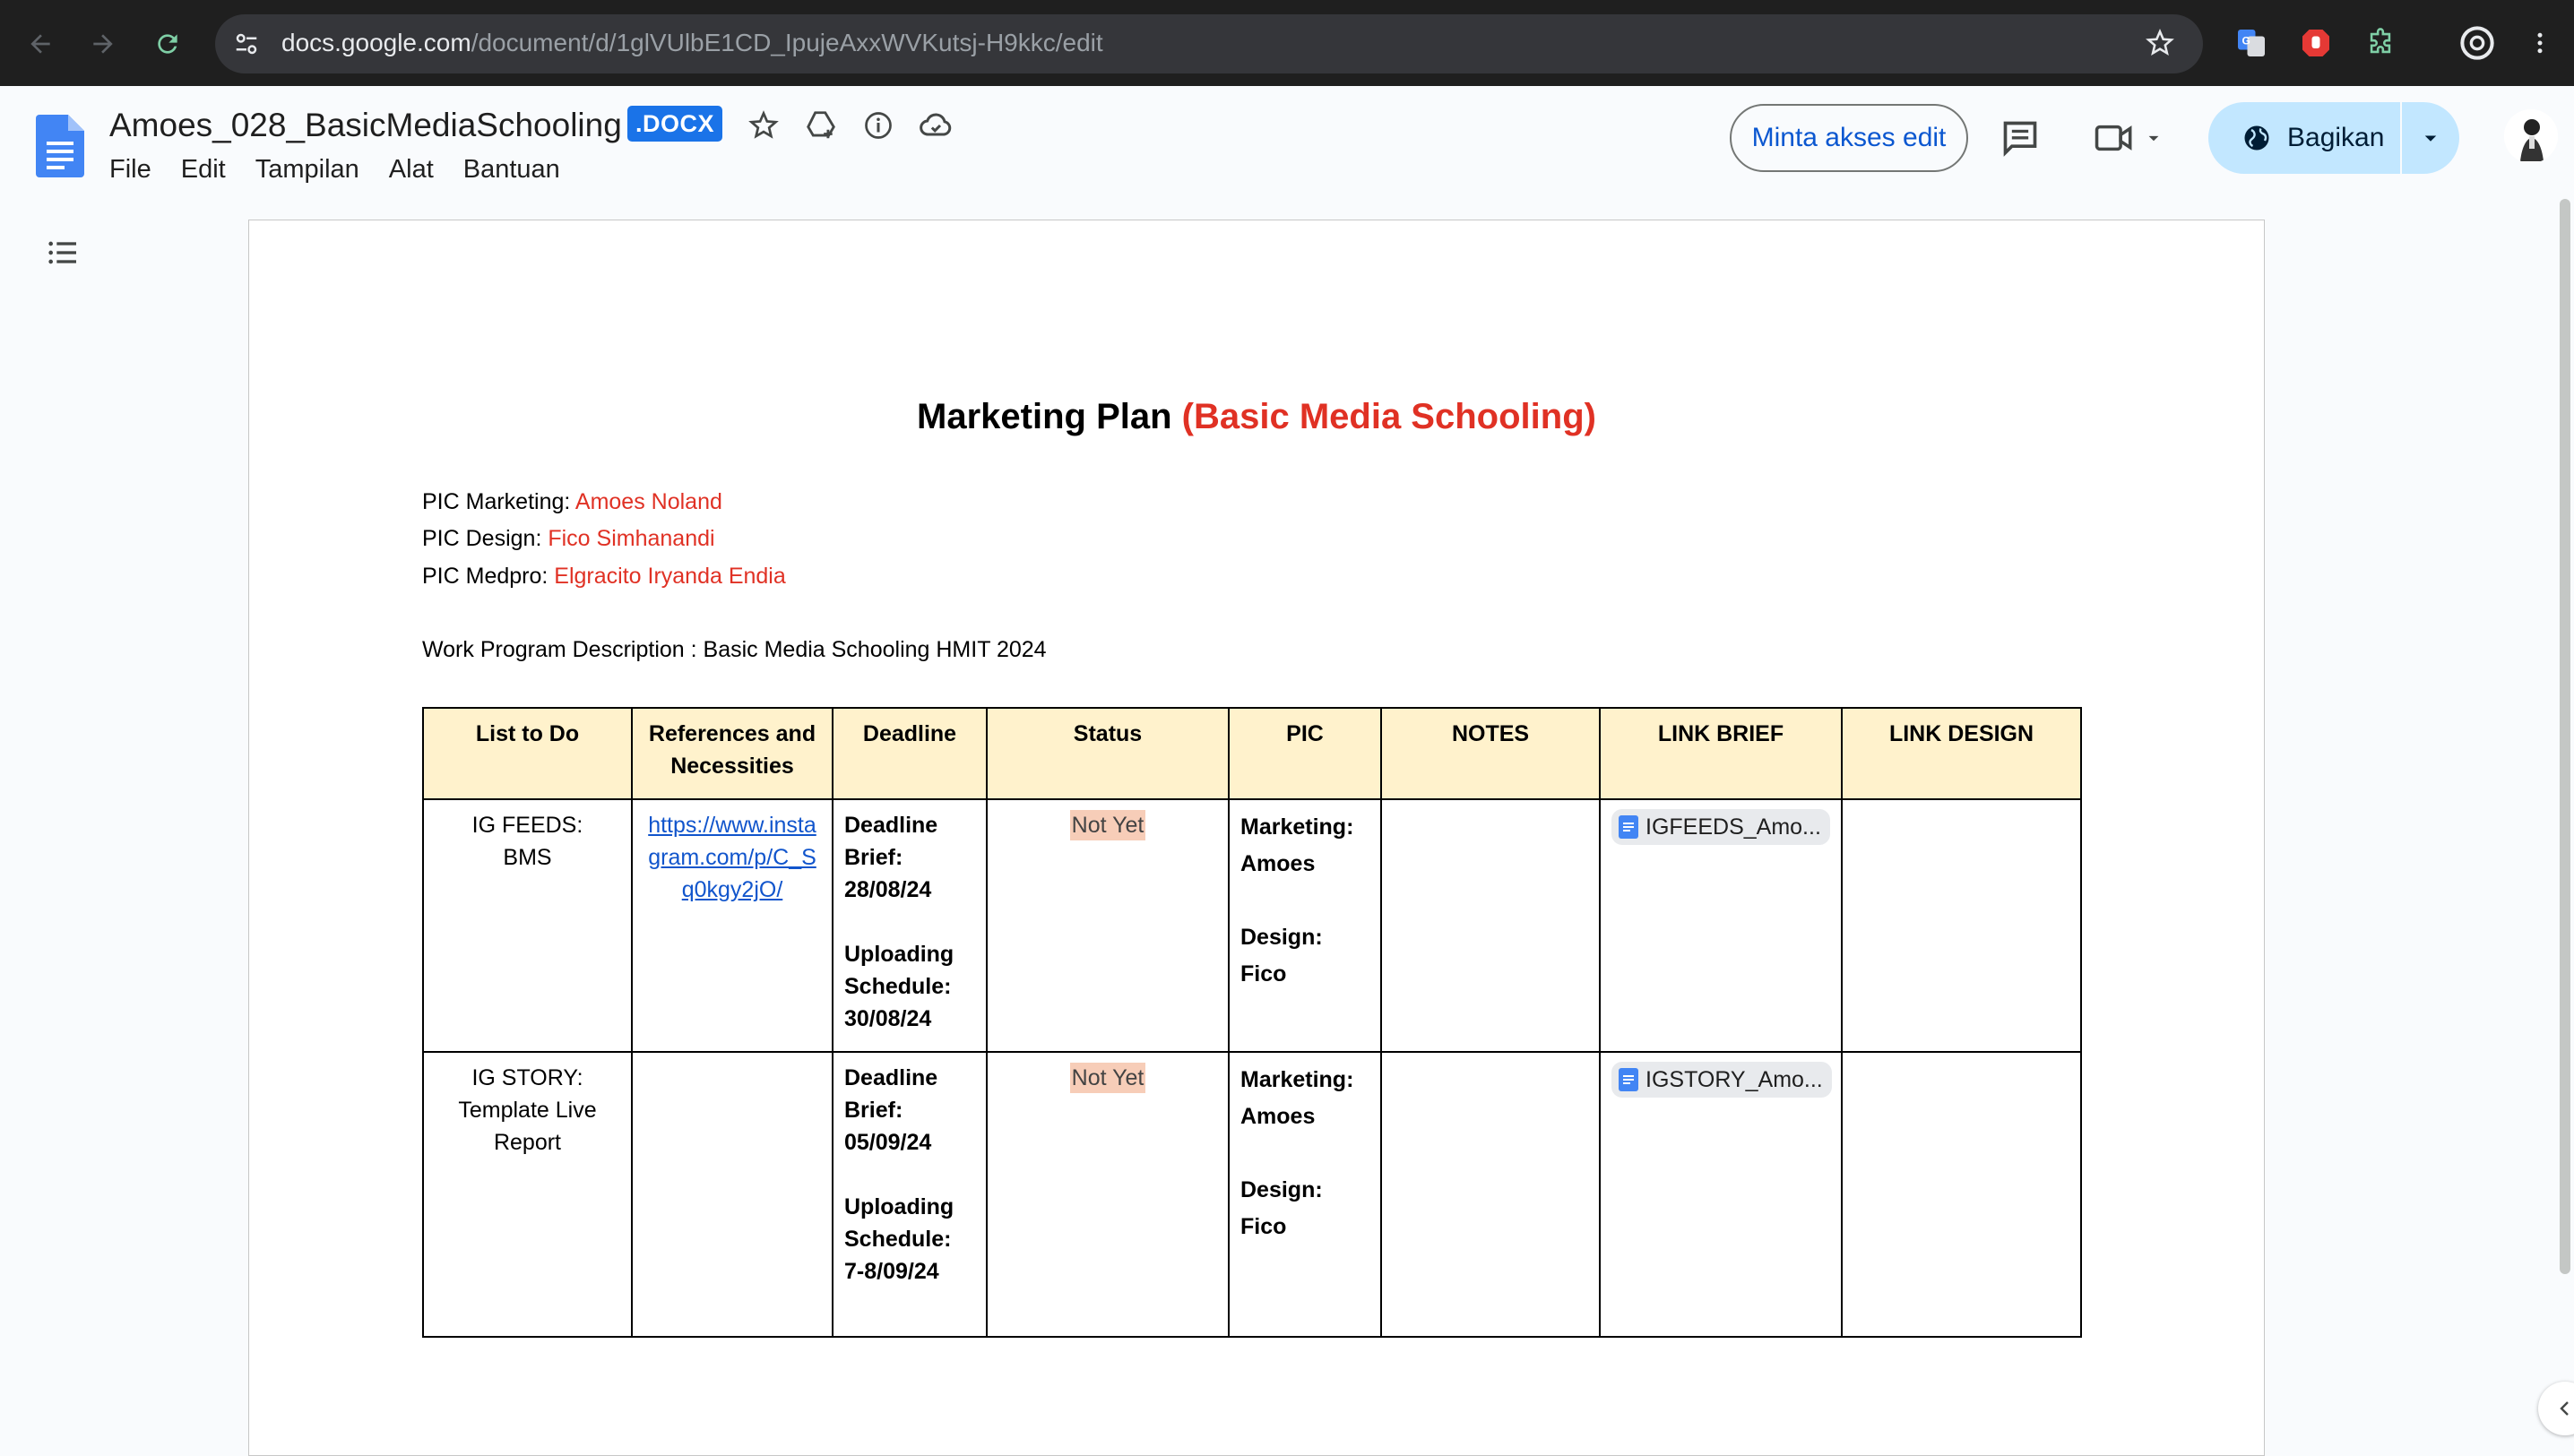 This screenshot has width=2574, height=1456. What do you see at coordinates (203, 169) in the screenshot?
I see `menu-edit: Edit` at bounding box center [203, 169].